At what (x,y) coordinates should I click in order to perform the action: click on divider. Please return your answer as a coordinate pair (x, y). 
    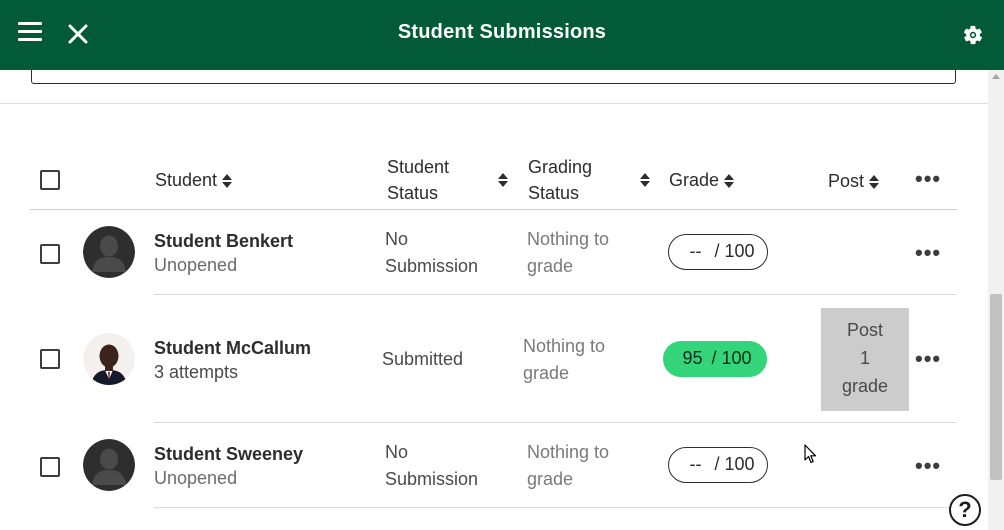
    Looking at the image, I should click on (494, 103).